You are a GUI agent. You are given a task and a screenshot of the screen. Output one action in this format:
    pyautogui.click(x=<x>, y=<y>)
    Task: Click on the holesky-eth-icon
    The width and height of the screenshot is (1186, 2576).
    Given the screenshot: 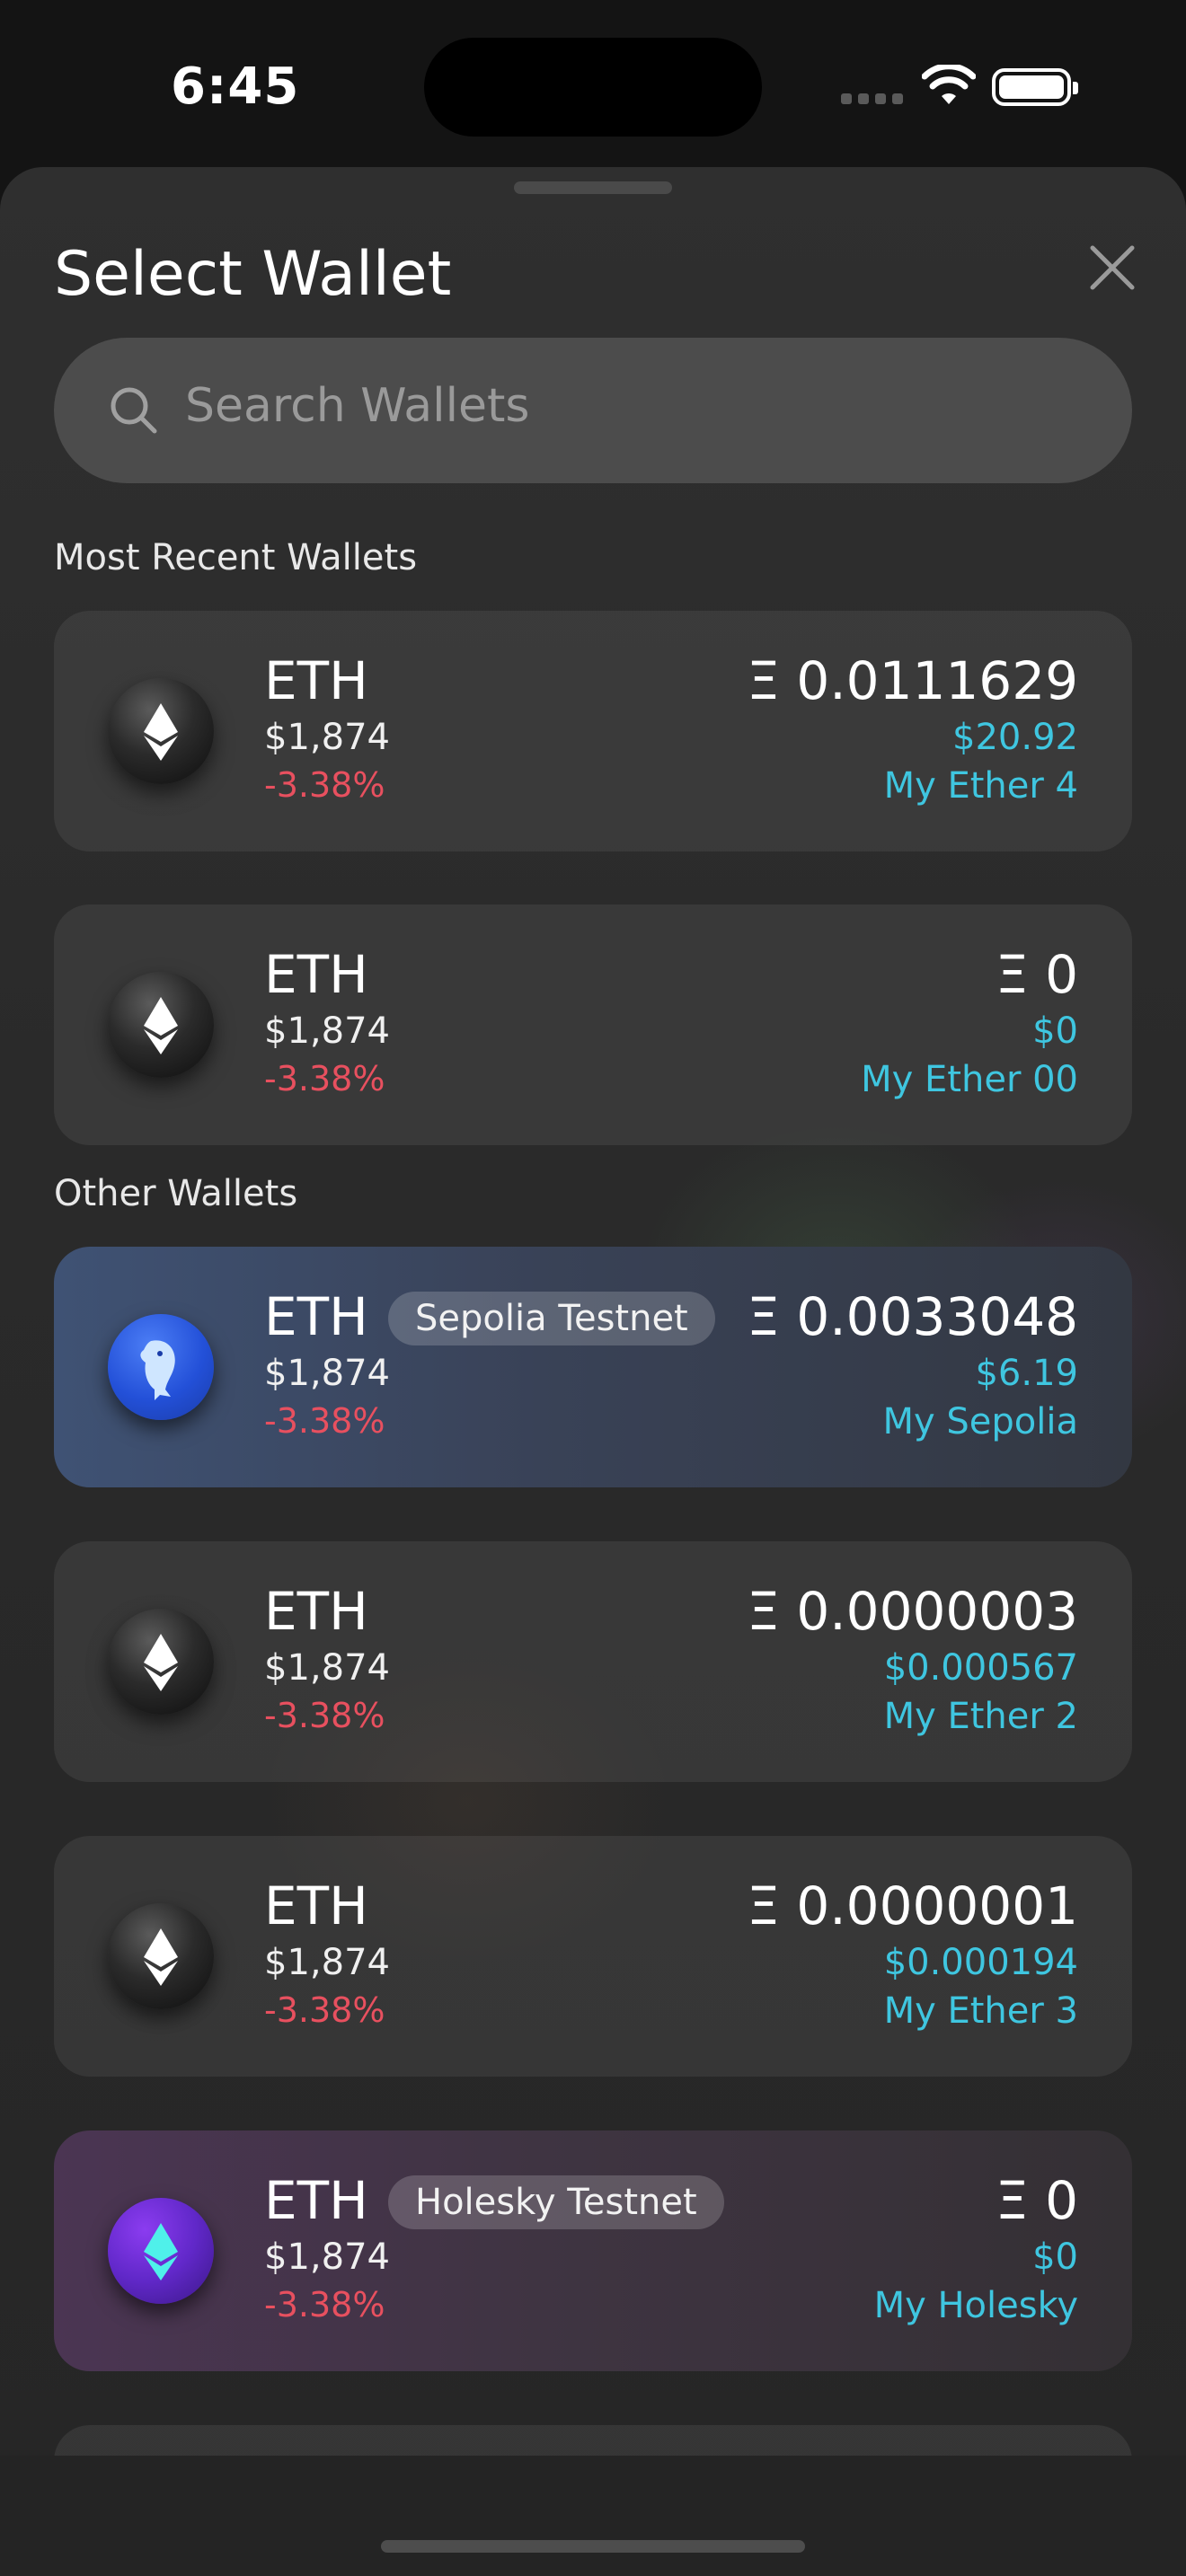 What is the action you would take?
    pyautogui.click(x=161, y=2251)
    